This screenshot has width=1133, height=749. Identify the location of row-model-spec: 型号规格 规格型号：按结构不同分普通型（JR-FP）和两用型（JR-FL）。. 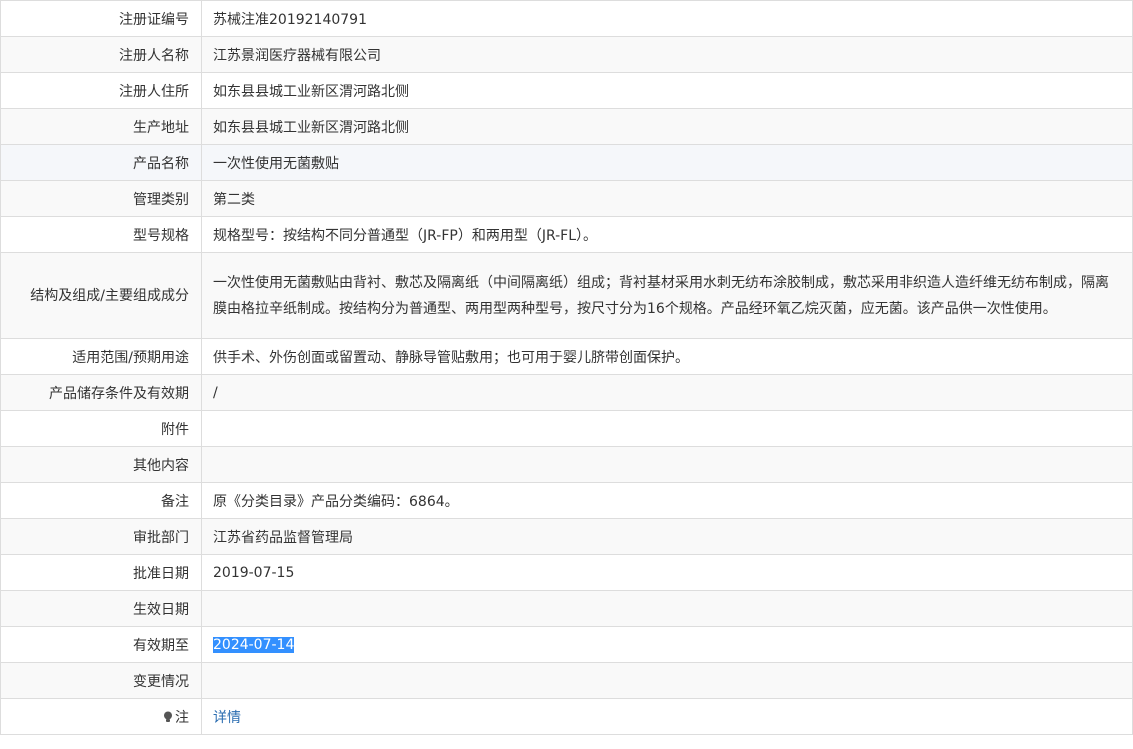
(566, 234).